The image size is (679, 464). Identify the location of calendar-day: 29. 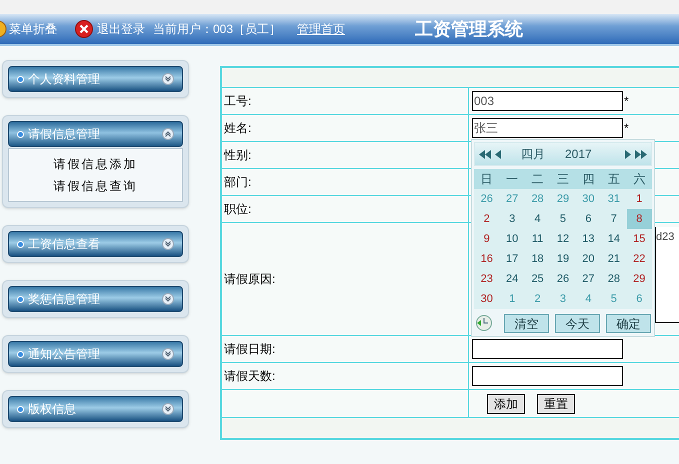
(639, 279).